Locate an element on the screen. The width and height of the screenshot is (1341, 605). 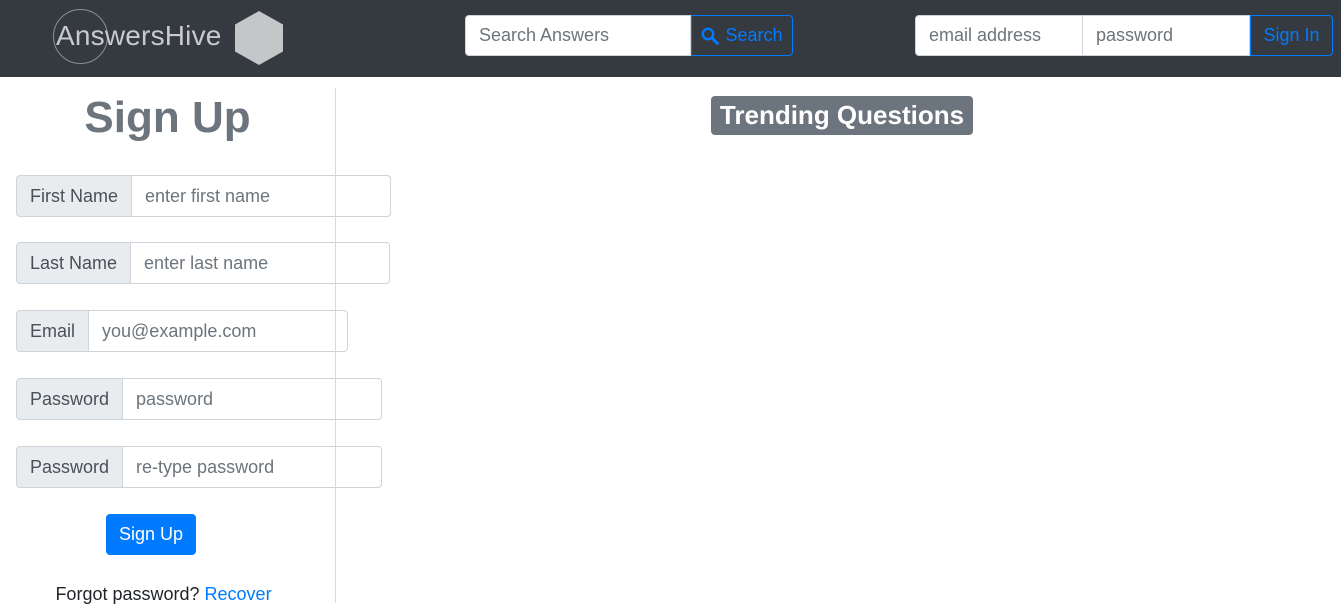
search-button: Search is located at coordinates (742, 35).